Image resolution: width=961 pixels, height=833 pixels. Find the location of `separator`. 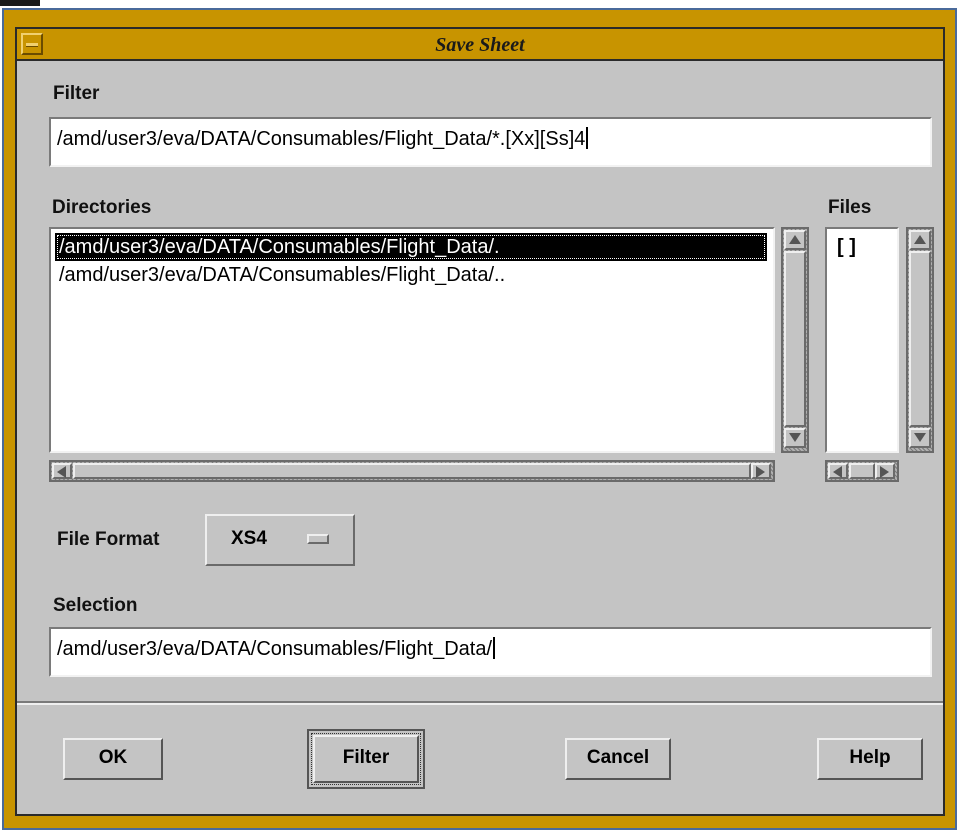

separator is located at coordinates (480, 703).